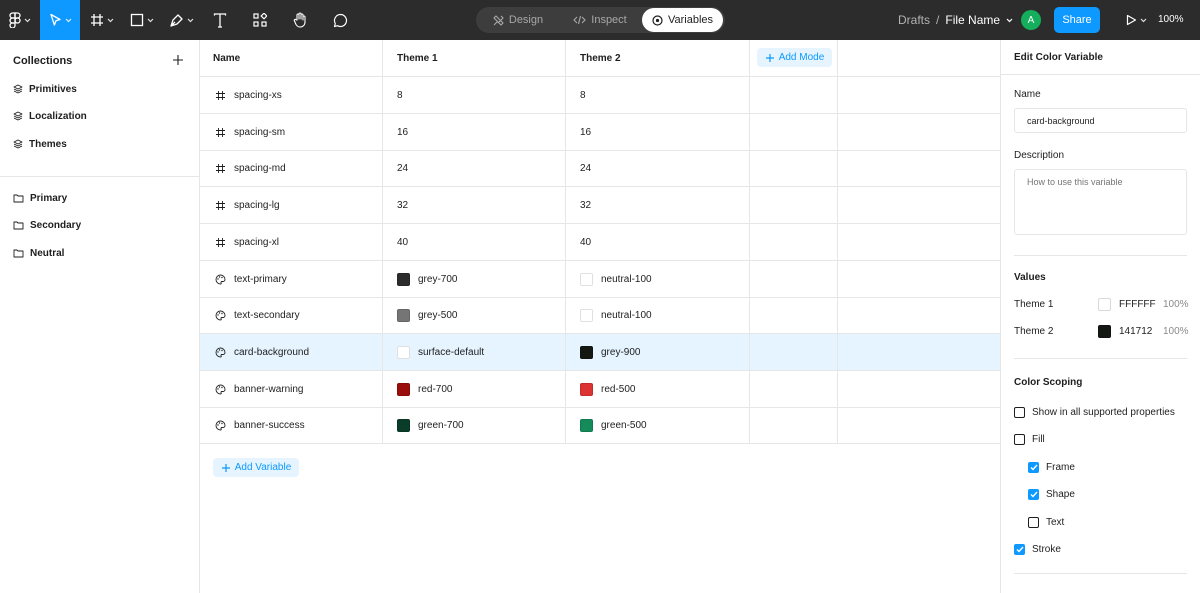 The width and height of the screenshot is (1200, 593). What do you see at coordinates (801, 57) in the screenshot?
I see `add-mode-label: Add Mode` at bounding box center [801, 57].